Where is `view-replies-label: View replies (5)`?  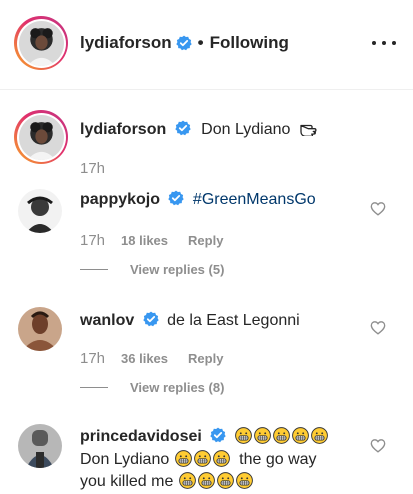
view-replies-label: View replies (5) is located at coordinates (177, 269).